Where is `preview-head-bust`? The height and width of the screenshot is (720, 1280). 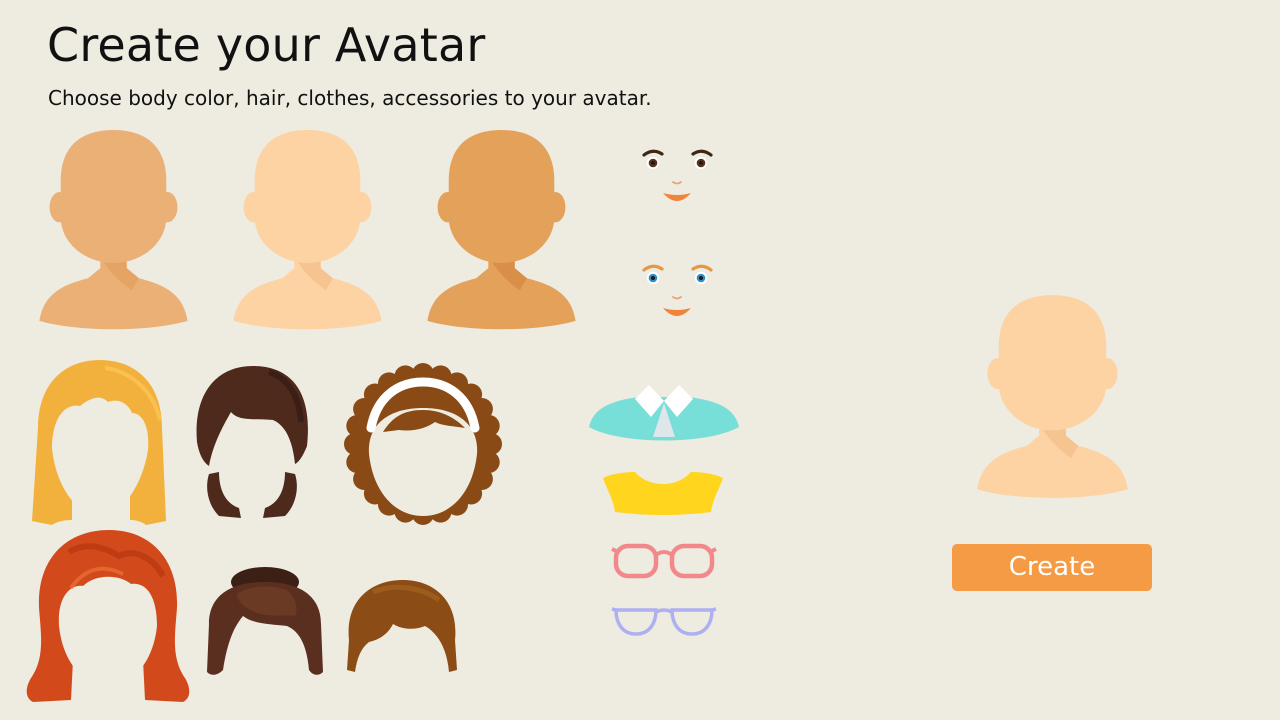
preview-head-bust is located at coordinates (1052, 396).